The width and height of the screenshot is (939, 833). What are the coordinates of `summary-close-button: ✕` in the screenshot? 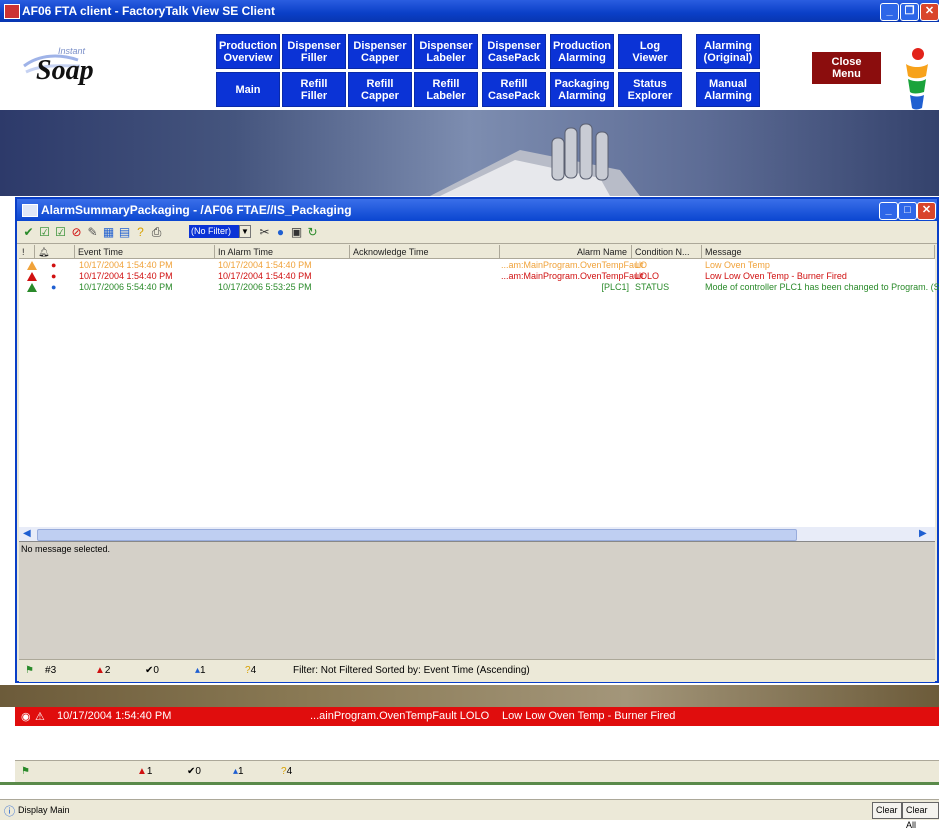 It's located at (926, 211).